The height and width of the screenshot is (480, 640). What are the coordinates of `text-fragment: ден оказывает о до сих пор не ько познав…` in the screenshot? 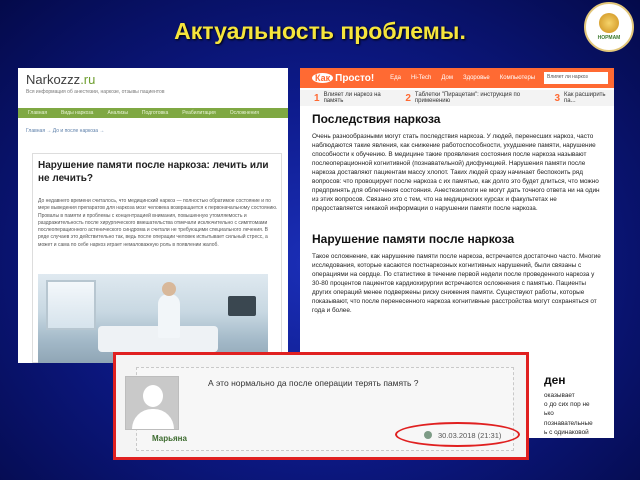 It's located at (579, 405).